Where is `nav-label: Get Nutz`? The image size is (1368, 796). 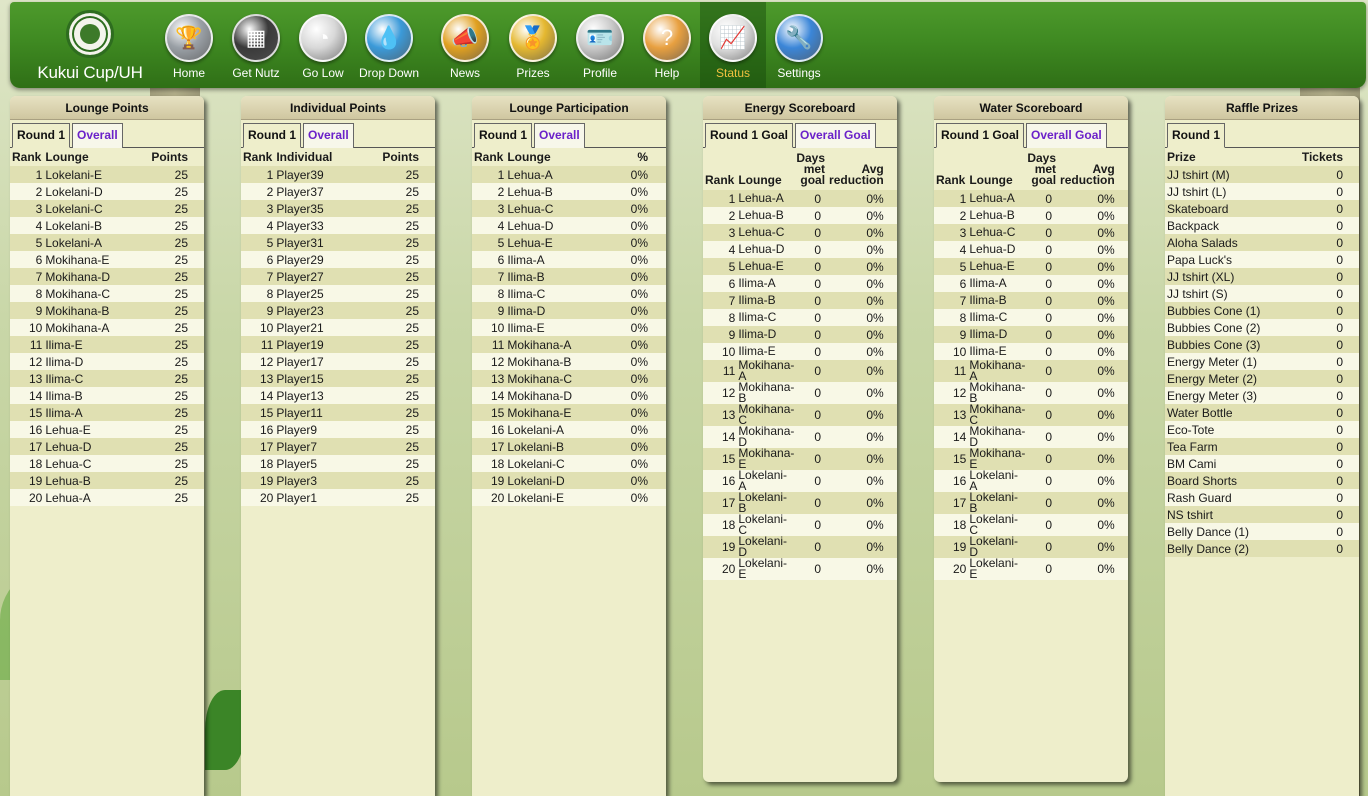 nav-label: Get Nutz is located at coordinates (256, 73).